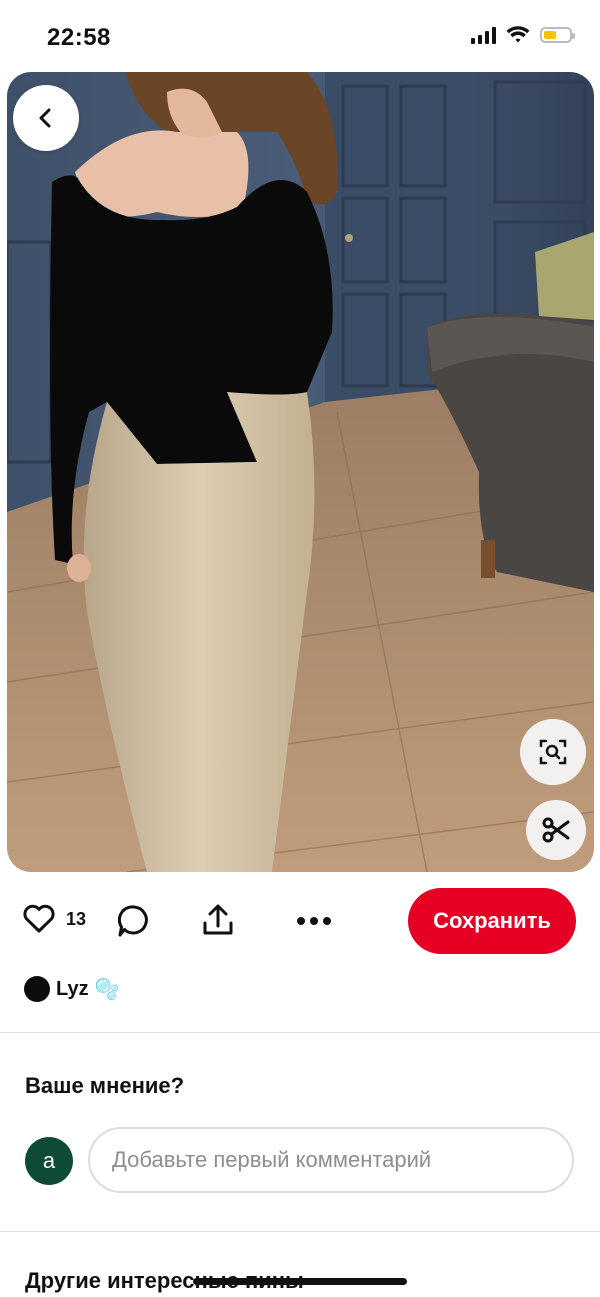 The height and width of the screenshot is (1297, 600). What do you see at coordinates (39, 918) in the screenshot?
I see `heart-icon` at bounding box center [39, 918].